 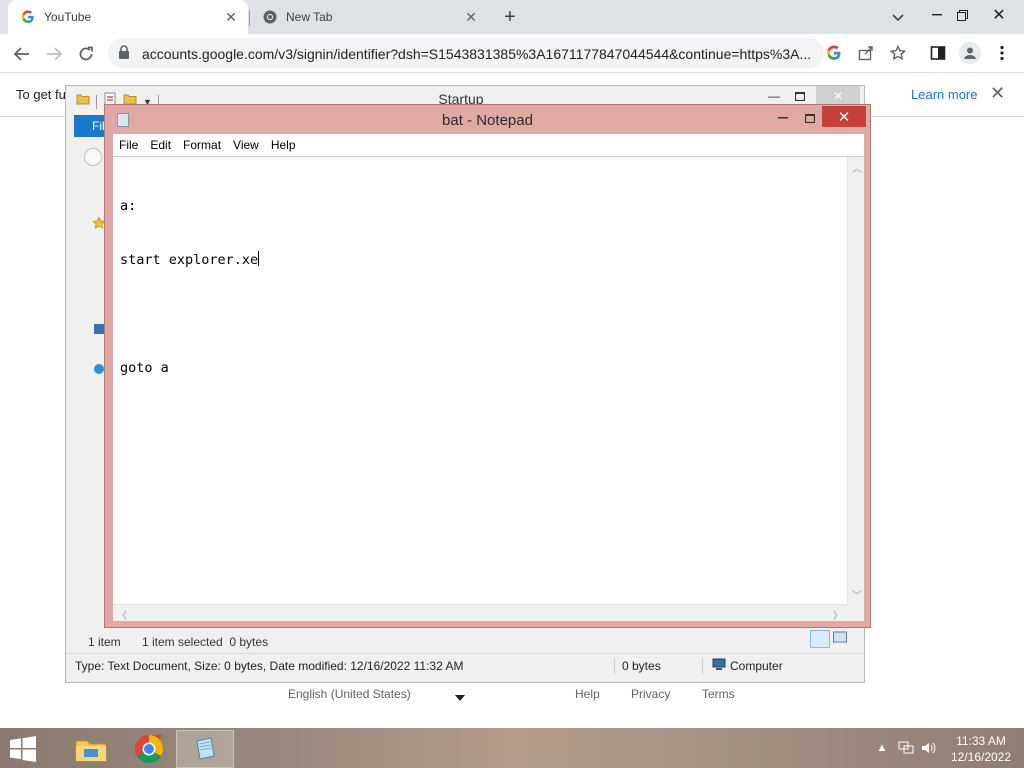 What do you see at coordinates (997, 93) in the screenshot?
I see `infobar-close-icon: ✕` at bounding box center [997, 93].